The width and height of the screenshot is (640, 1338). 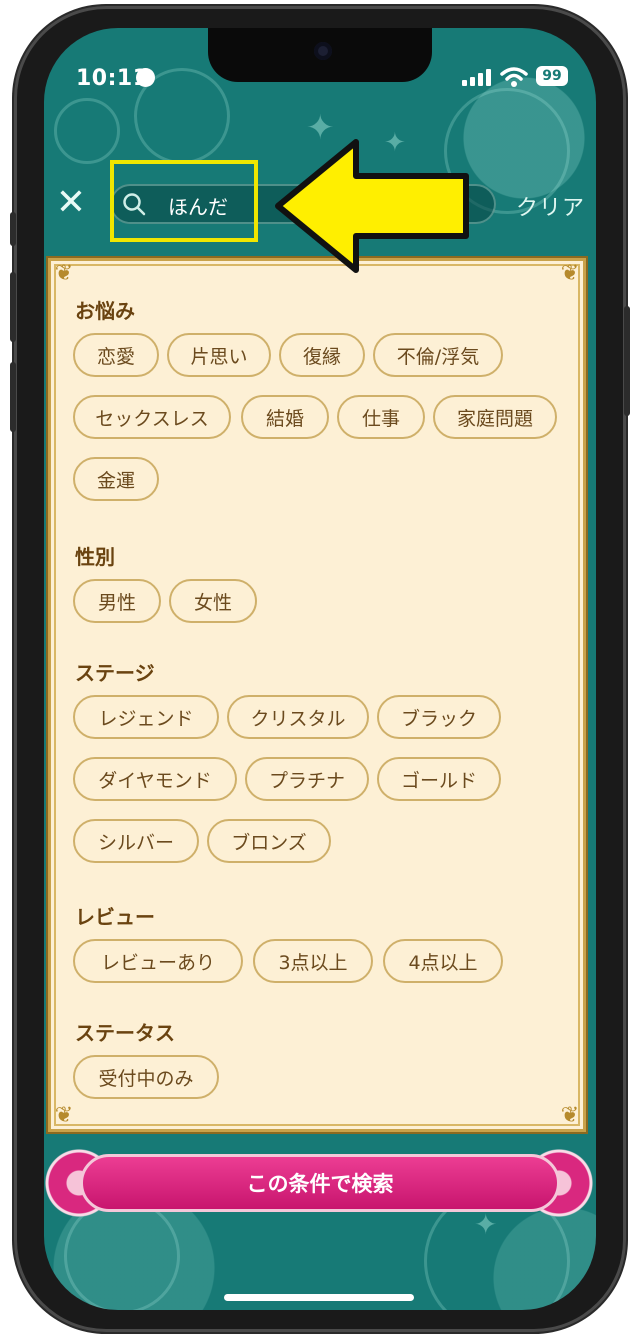 What do you see at coordinates (323, 51) in the screenshot?
I see `camera-icon` at bounding box center [323, 51].